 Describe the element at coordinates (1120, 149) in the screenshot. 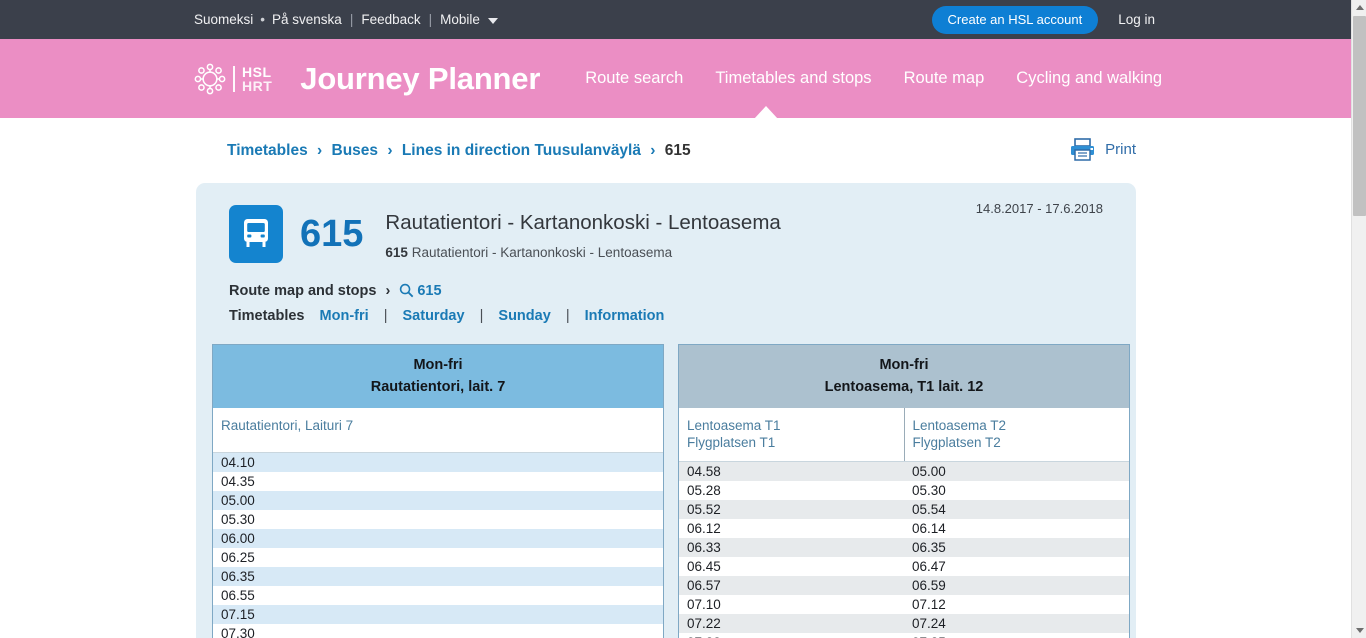

I see `print-label: Print` at that location.